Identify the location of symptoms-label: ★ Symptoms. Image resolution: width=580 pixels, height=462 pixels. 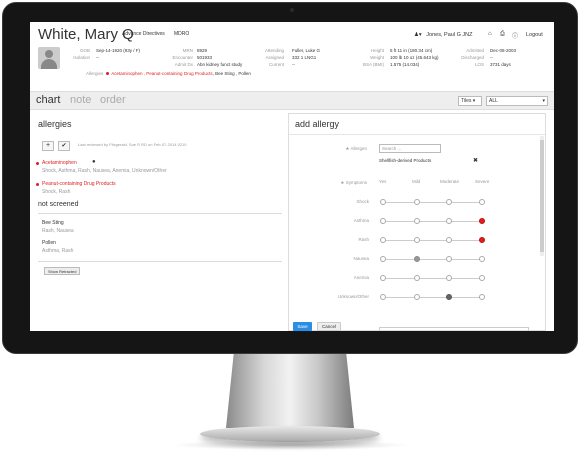
(353, 182).